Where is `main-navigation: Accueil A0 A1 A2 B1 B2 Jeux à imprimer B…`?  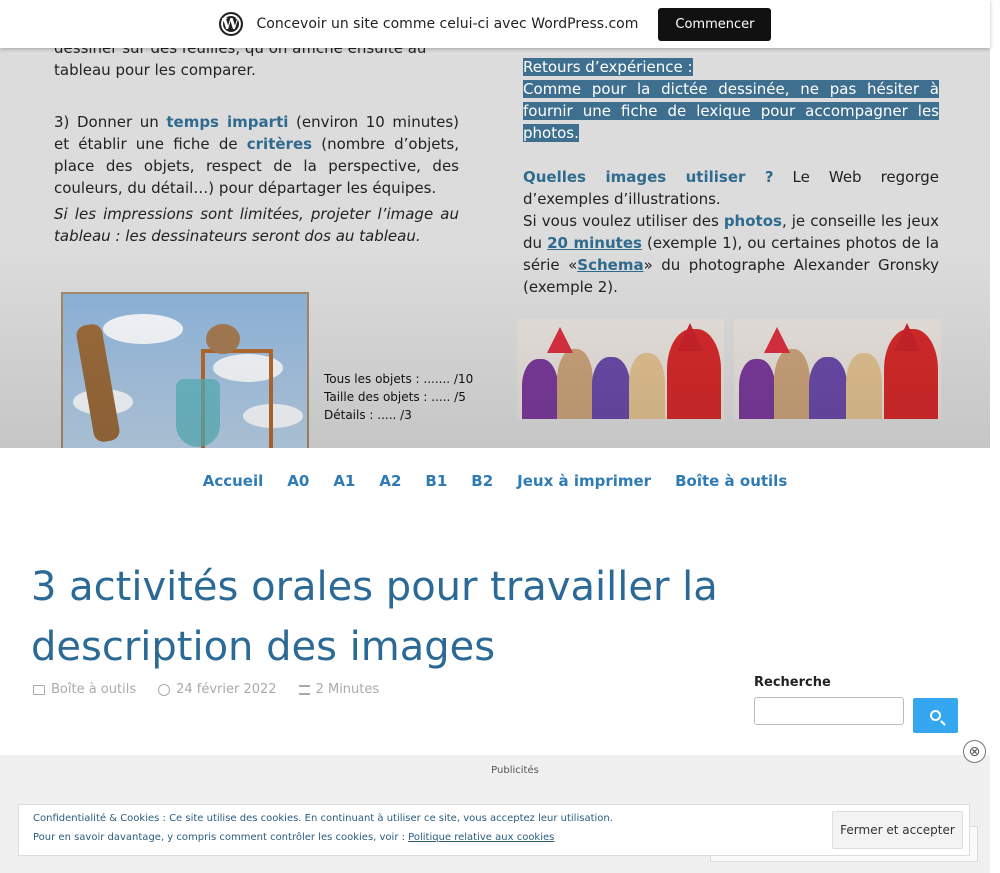
main-navigation: Accueil A0 A1 A2 B1 B2 Jeux à imprimer B… is located at coordinates (495, 481).